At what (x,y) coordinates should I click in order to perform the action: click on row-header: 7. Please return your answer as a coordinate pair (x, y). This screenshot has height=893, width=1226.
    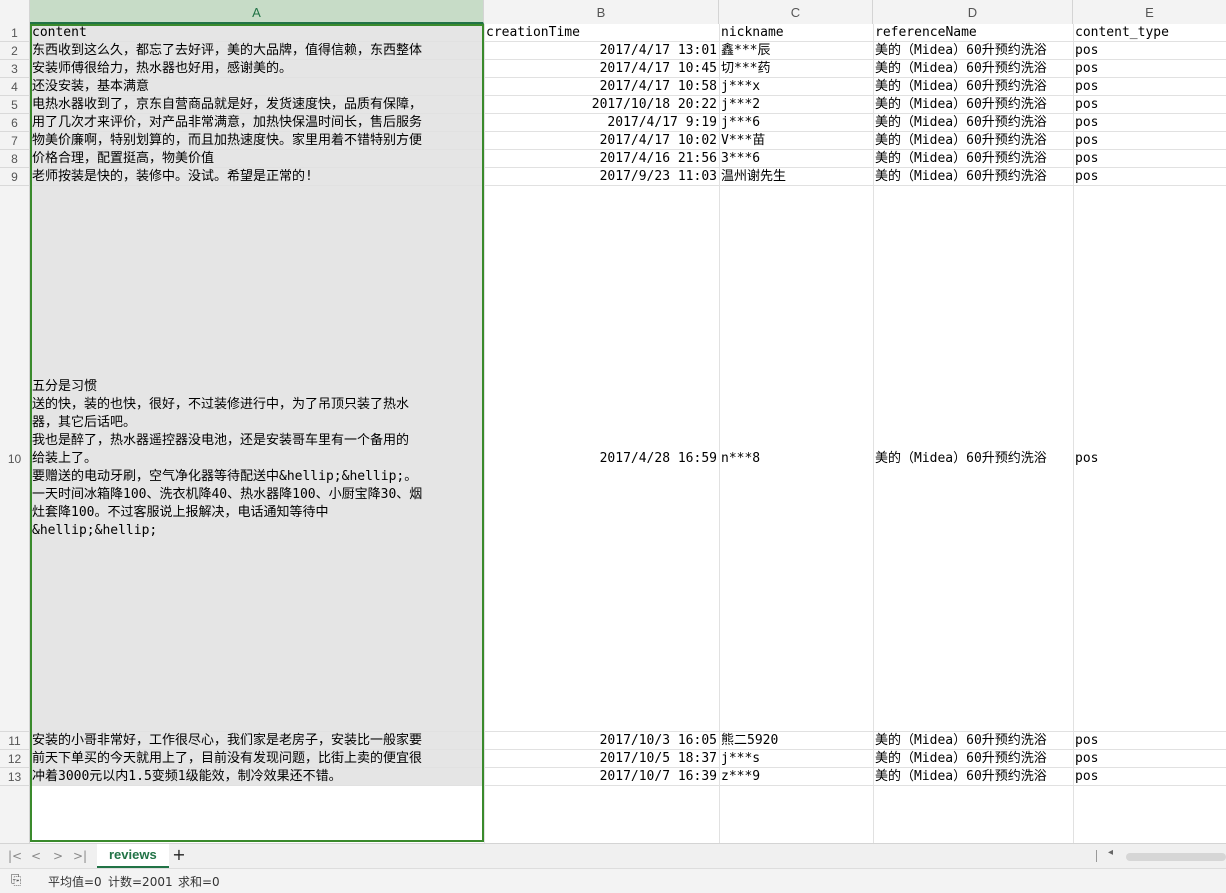
    Looking at the image, I should click on (14, 141).